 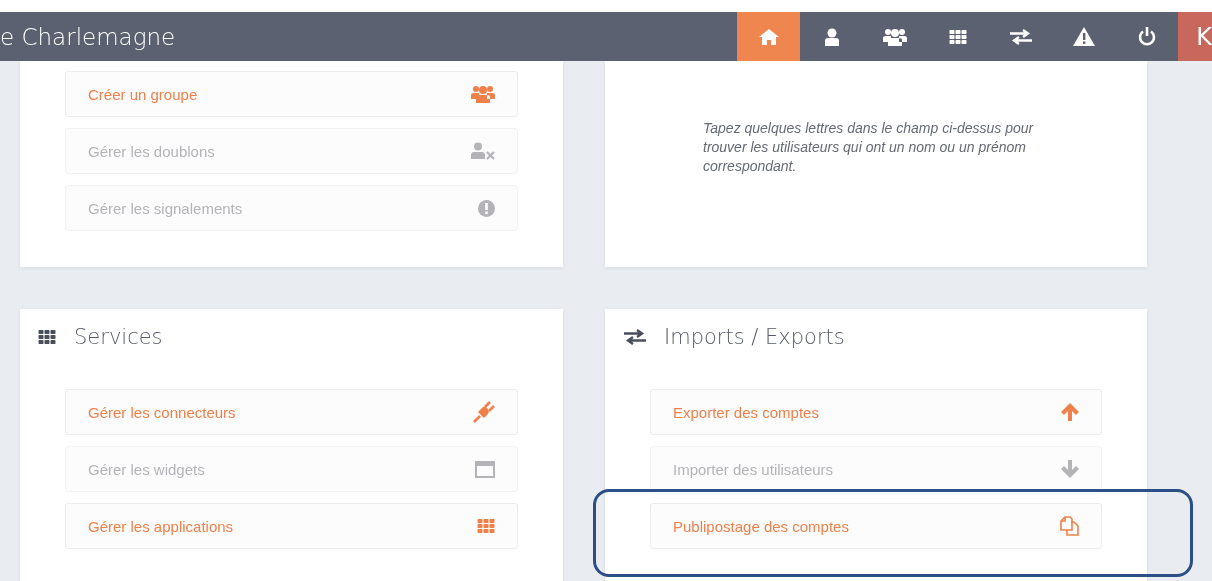 I want to click on menu-item: Créer un groupe, so click(x=291, y=94).